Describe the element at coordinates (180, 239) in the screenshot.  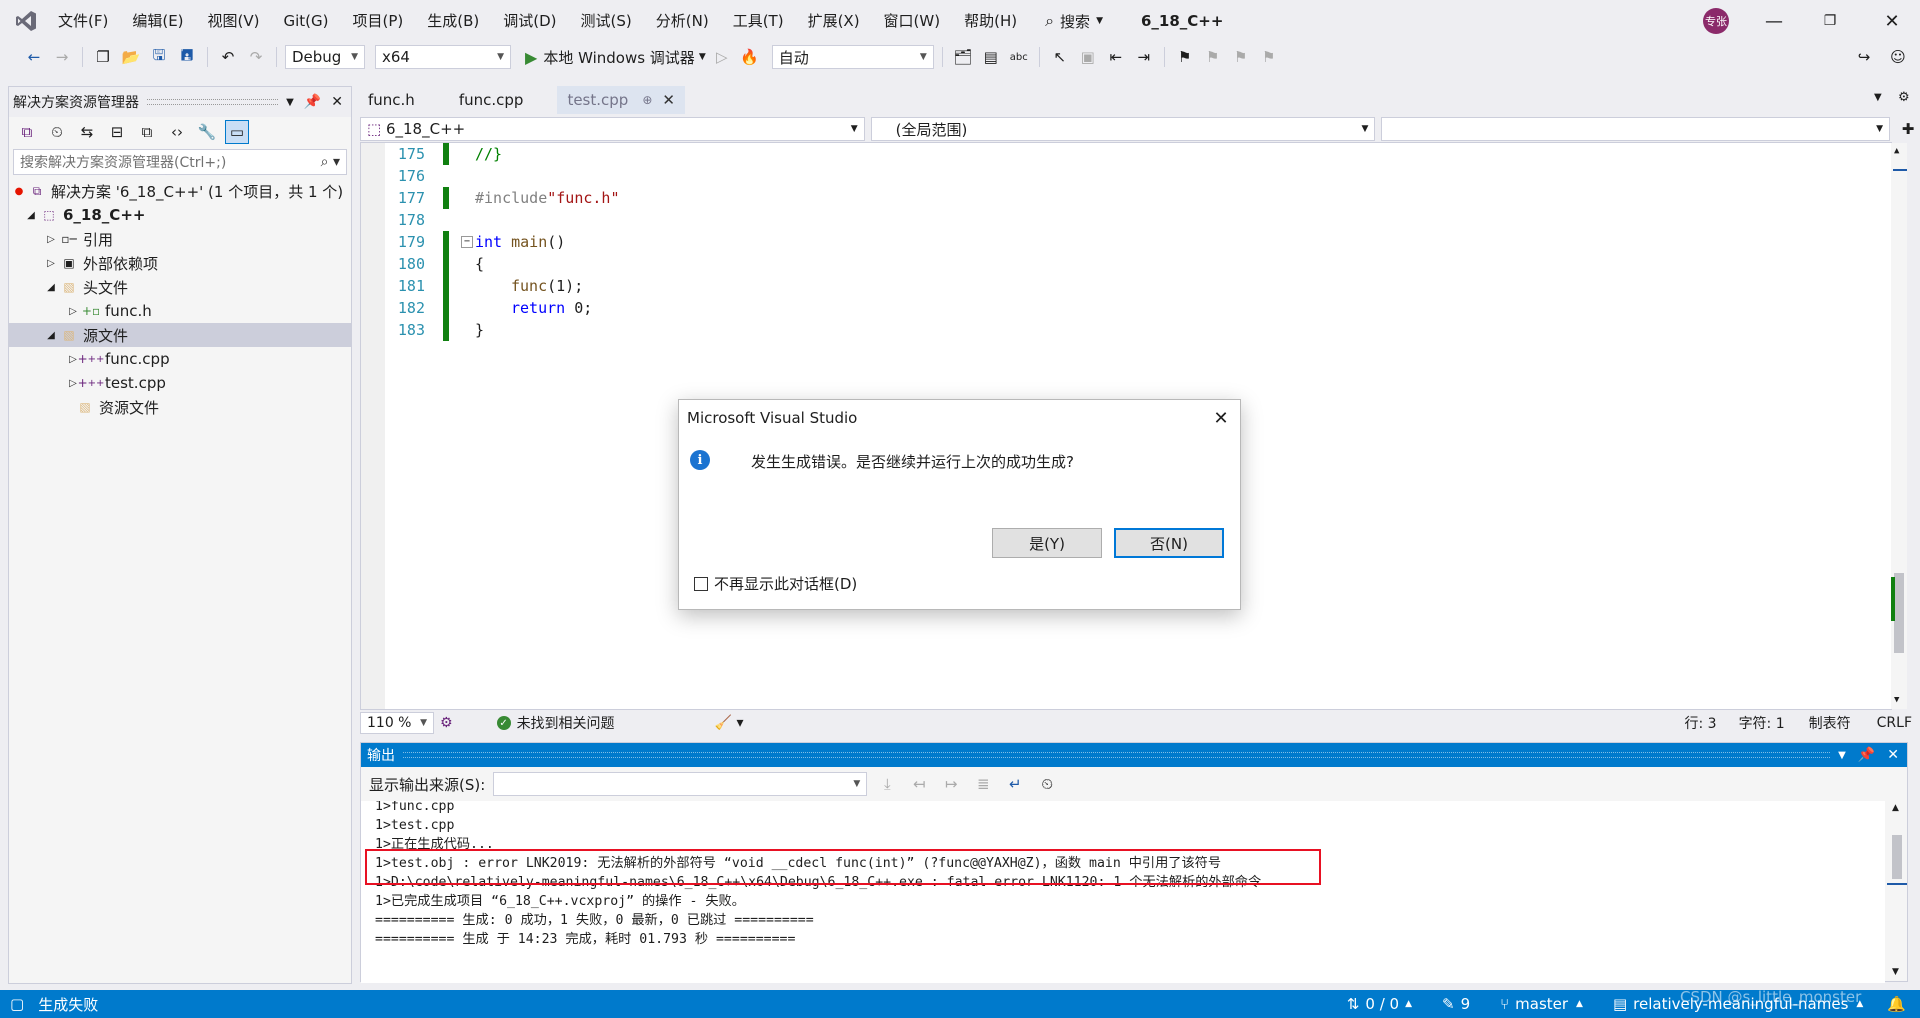
I see `tree-item-references: ▷ ▫─ 引用` at that location.